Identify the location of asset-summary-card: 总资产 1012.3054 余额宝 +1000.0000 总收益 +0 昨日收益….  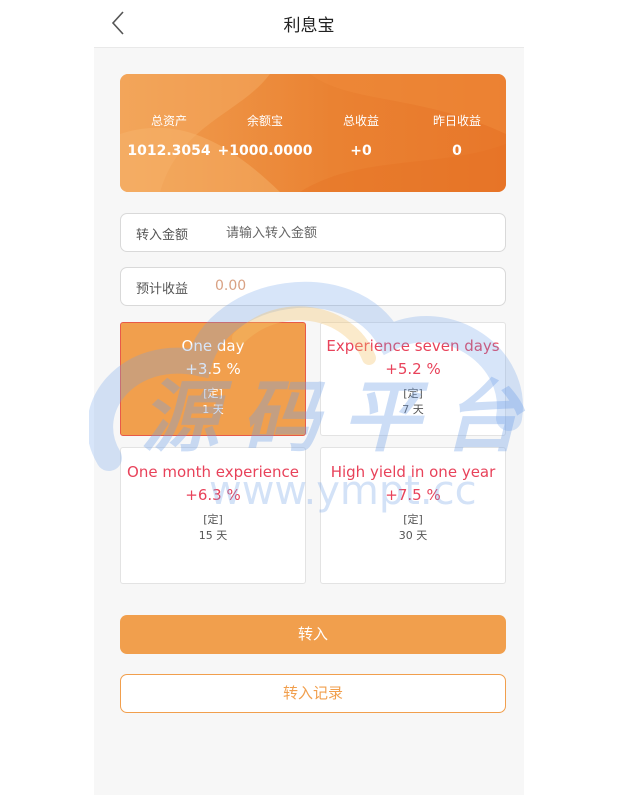
(313, 133).